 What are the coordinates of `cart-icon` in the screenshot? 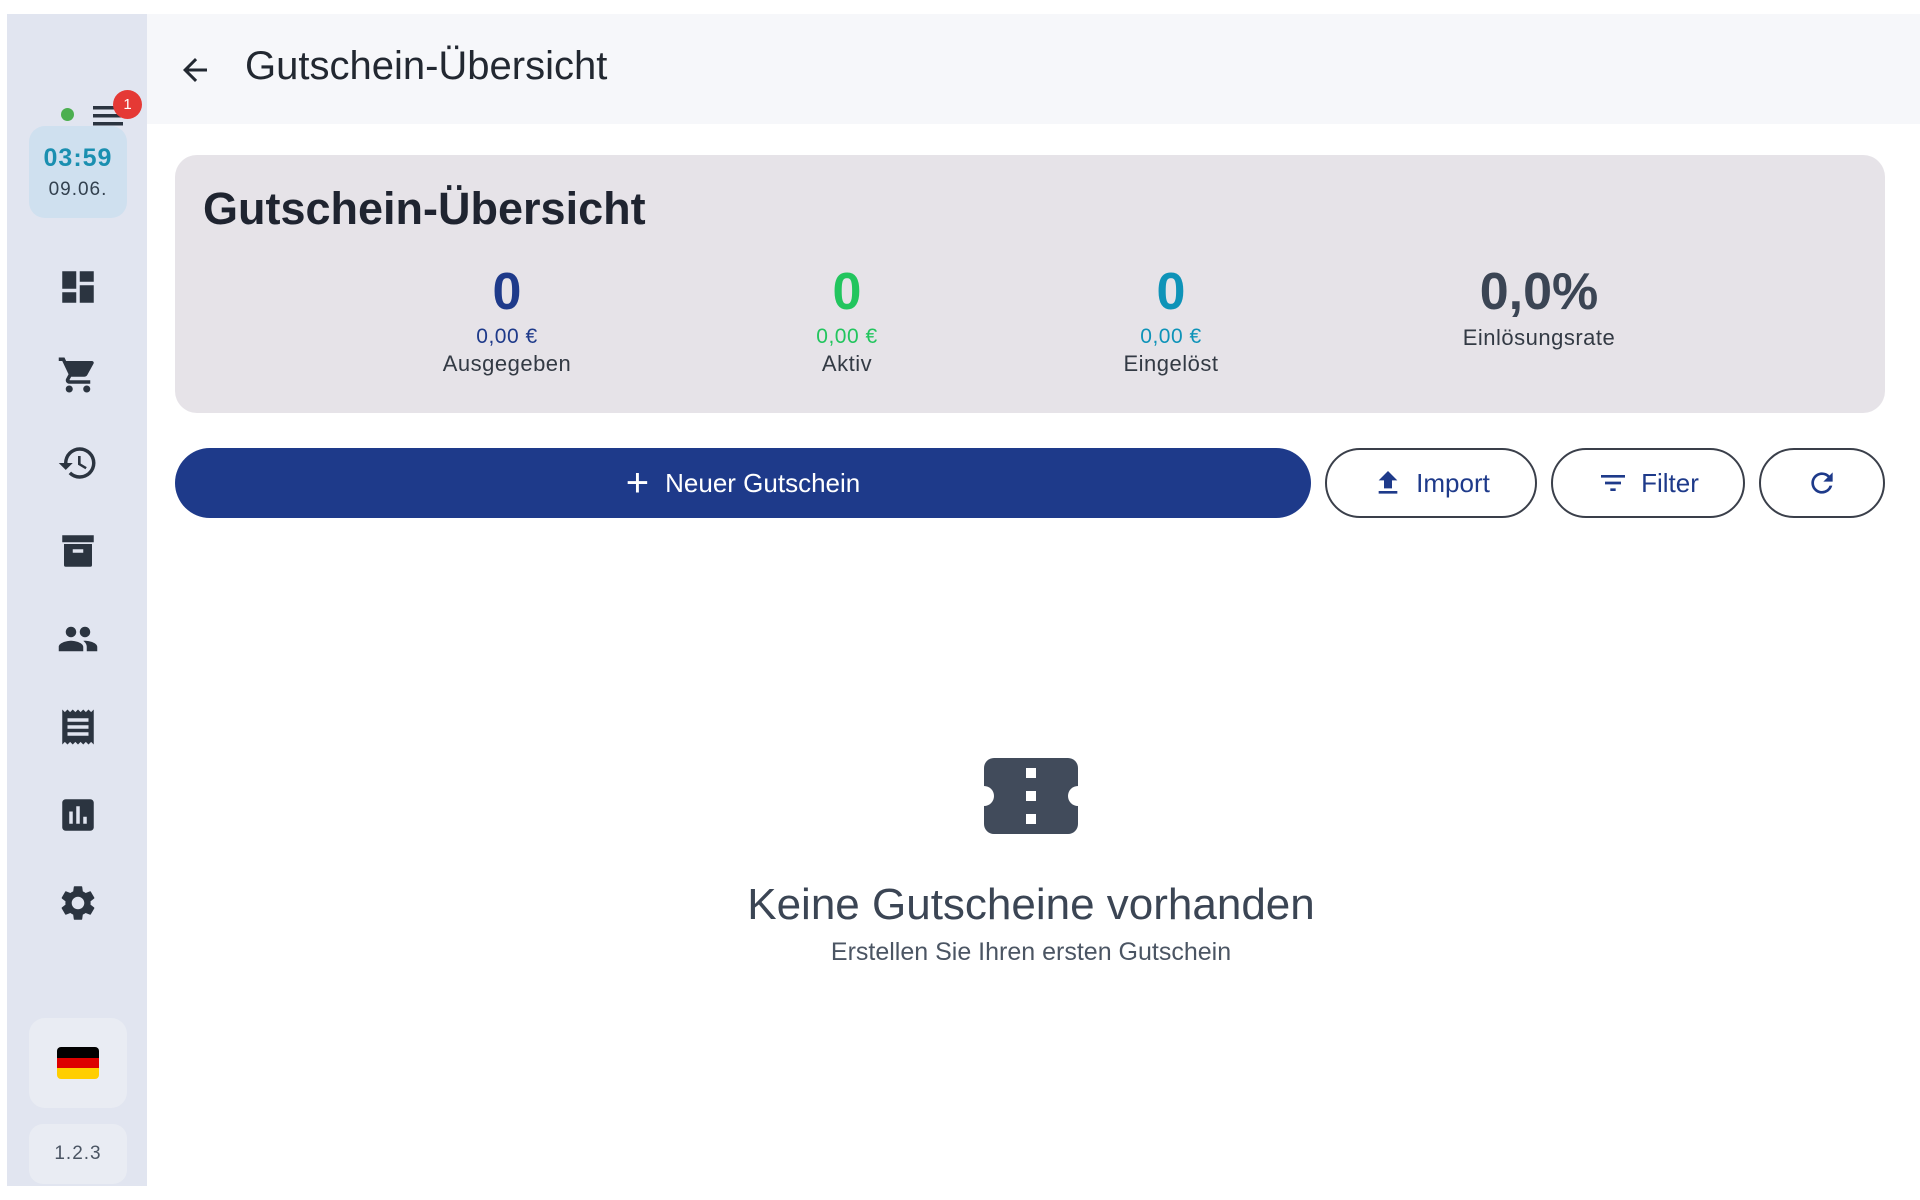 It's located at (76, 375).